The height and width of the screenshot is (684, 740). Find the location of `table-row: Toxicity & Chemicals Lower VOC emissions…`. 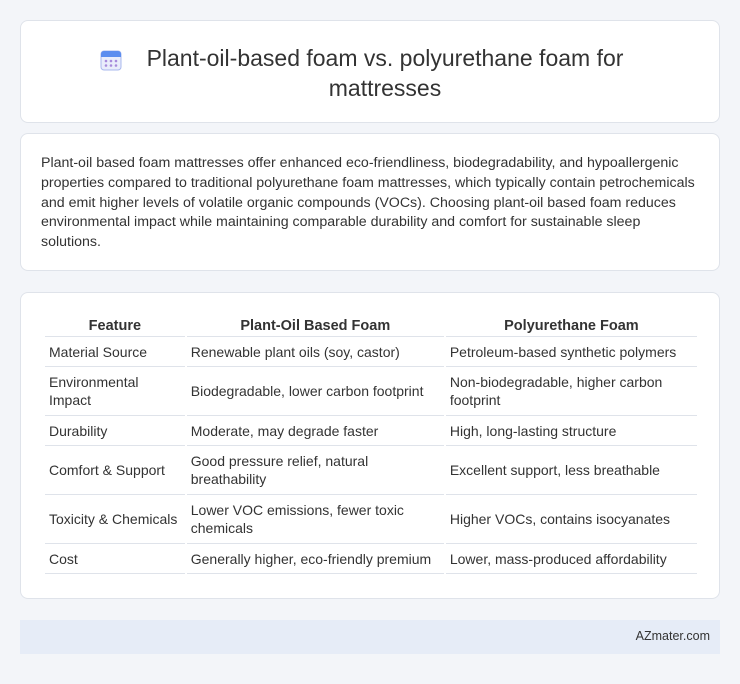

table-row: Toxicity & Chemicals Lower VOC emissions… is located at coordinates (371, 519).